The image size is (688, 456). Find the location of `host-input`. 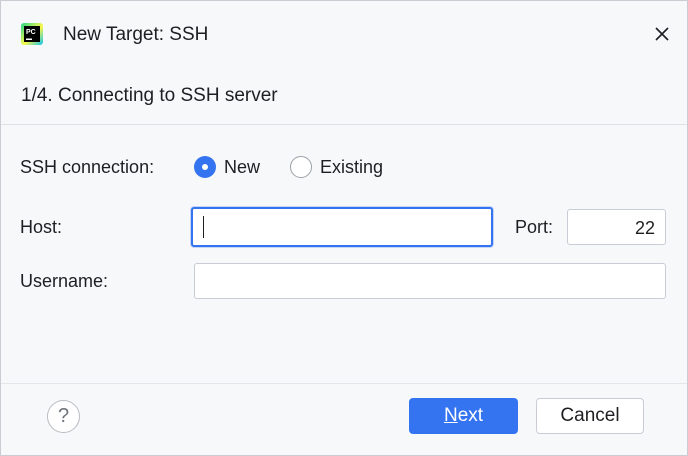

host-input is located at coordinates (342, 227).